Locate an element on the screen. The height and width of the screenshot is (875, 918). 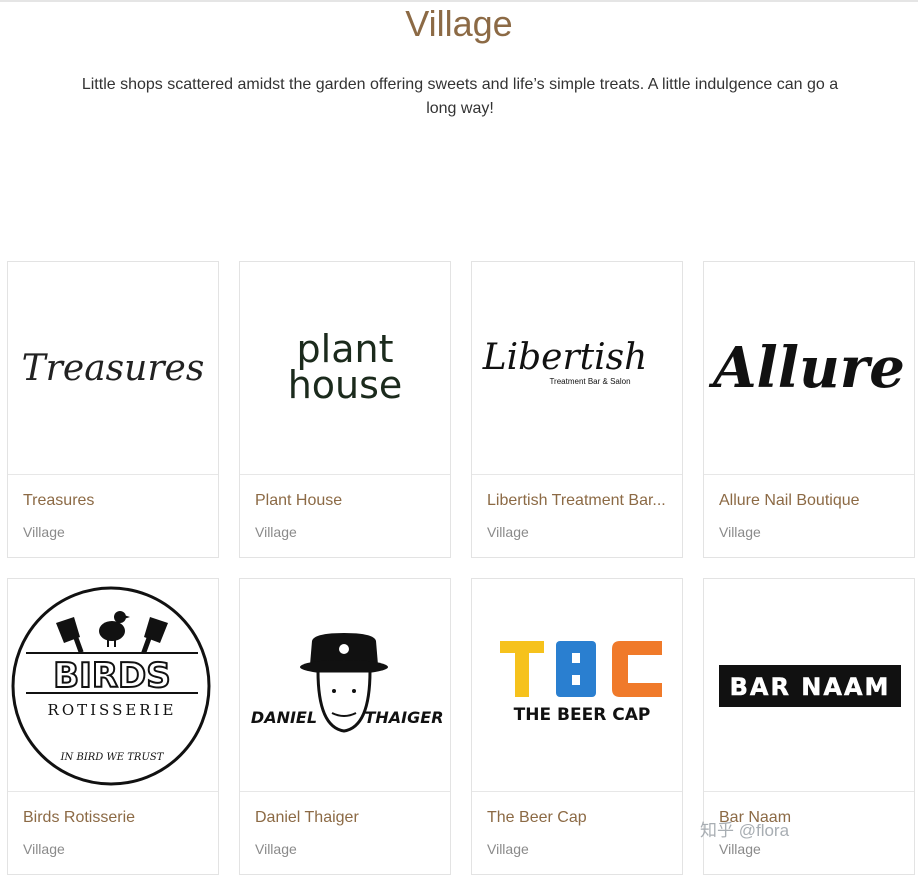
shop-name: Allure Nail Boutique is located at coordinates (813, 501).